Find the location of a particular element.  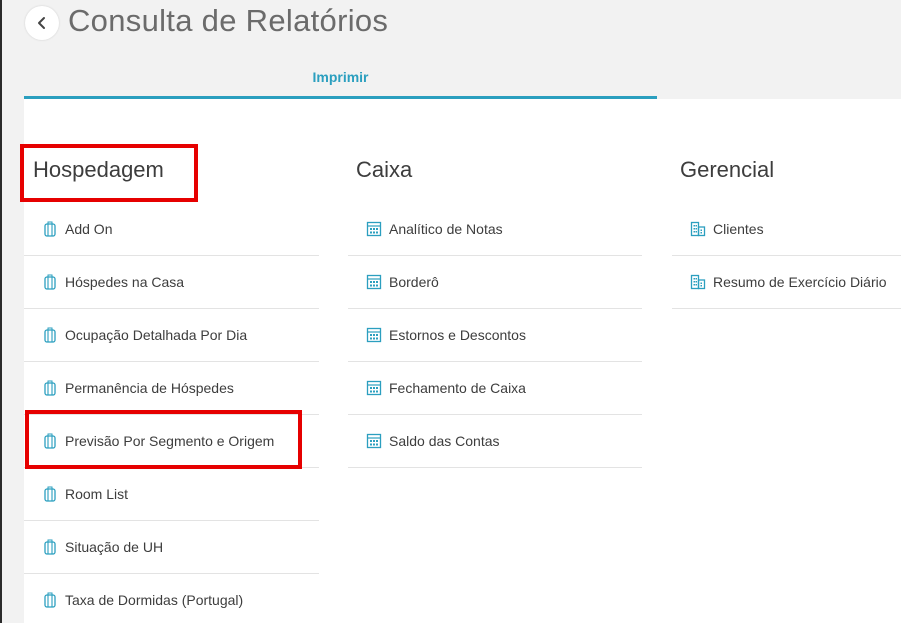

section-title-caixa: Caixa is located at coordinates (384, 169).